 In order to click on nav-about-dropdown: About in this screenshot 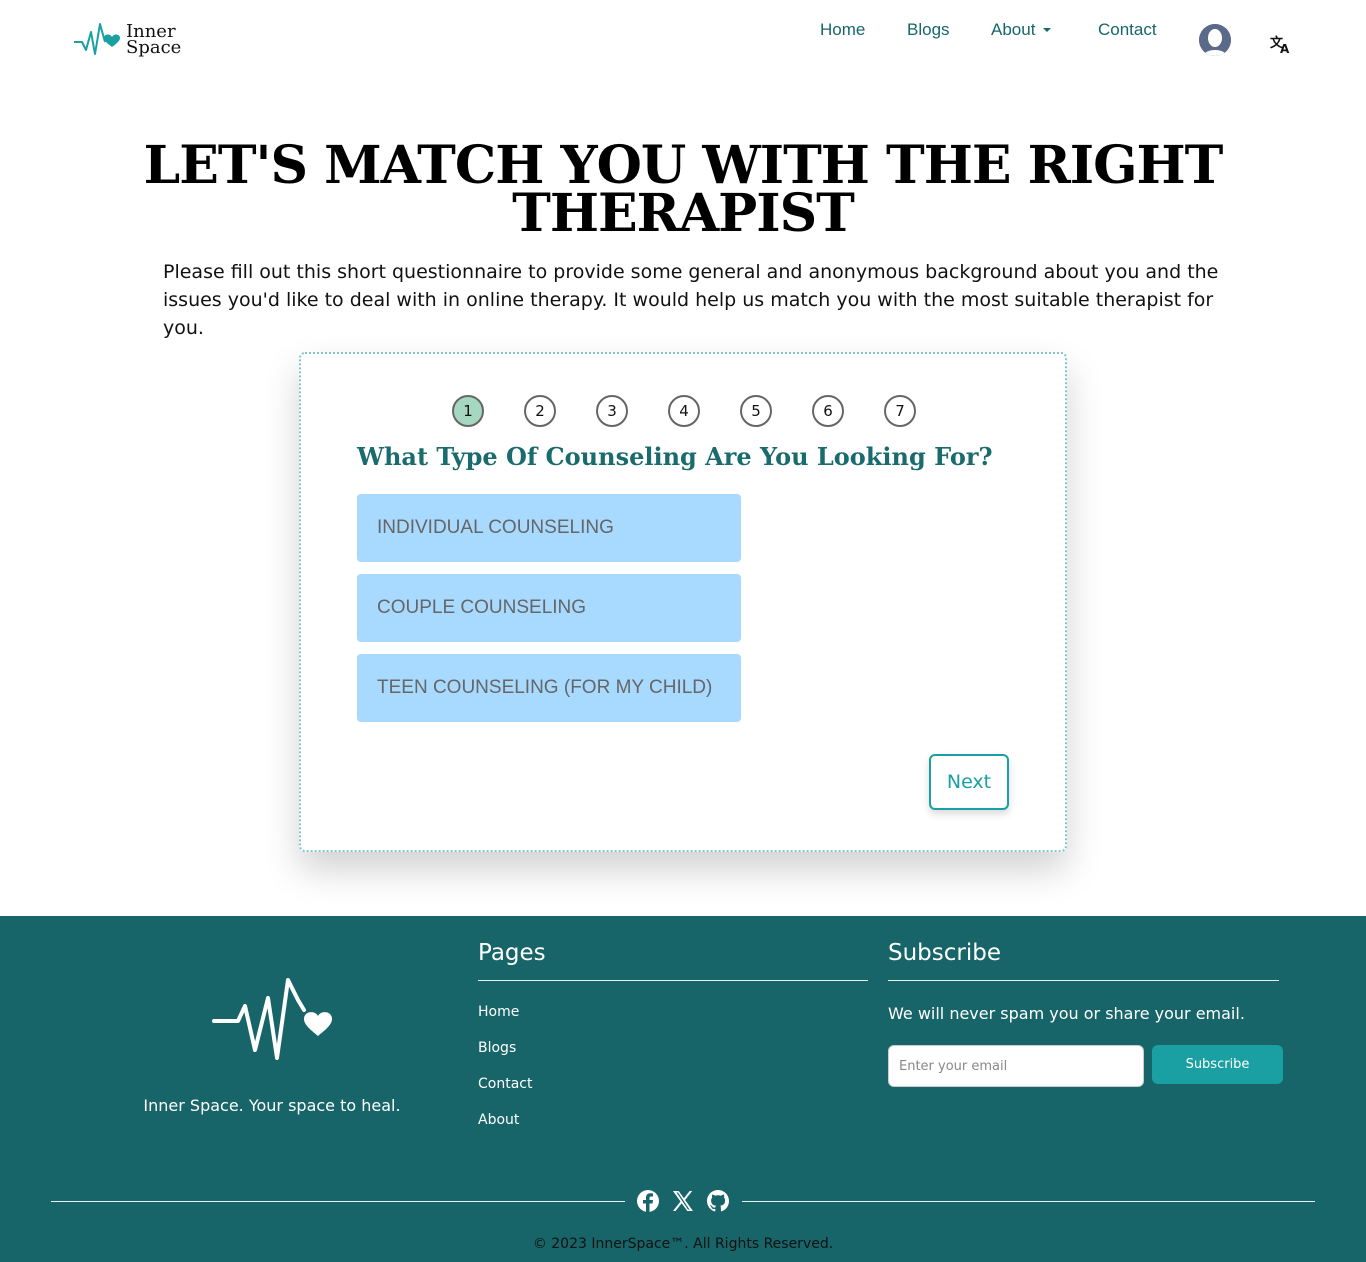, I will do `click(1021, 30)`.